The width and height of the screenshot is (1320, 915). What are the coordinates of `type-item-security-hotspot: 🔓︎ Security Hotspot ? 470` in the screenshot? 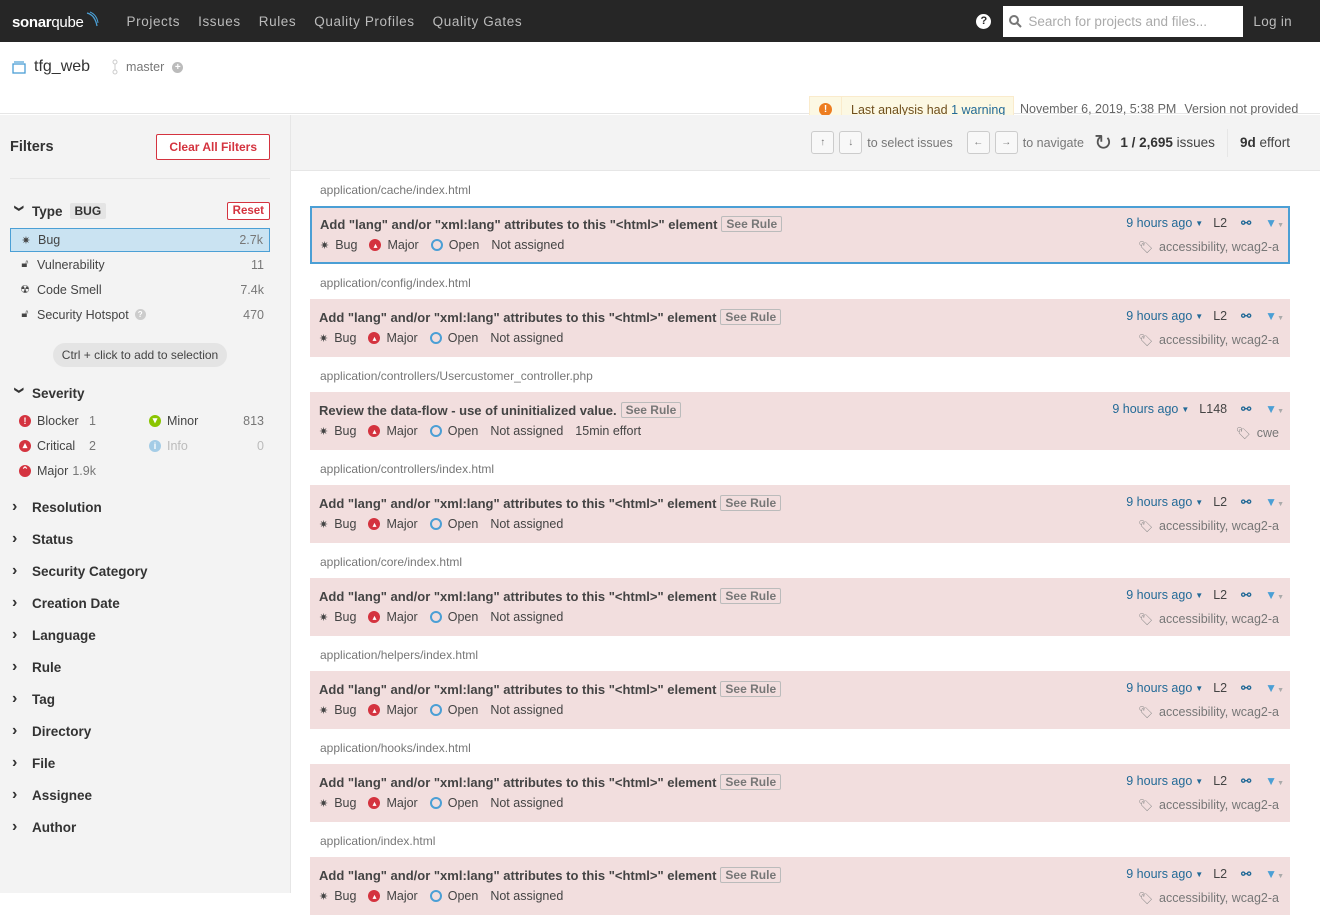 It's located at (140, 314).